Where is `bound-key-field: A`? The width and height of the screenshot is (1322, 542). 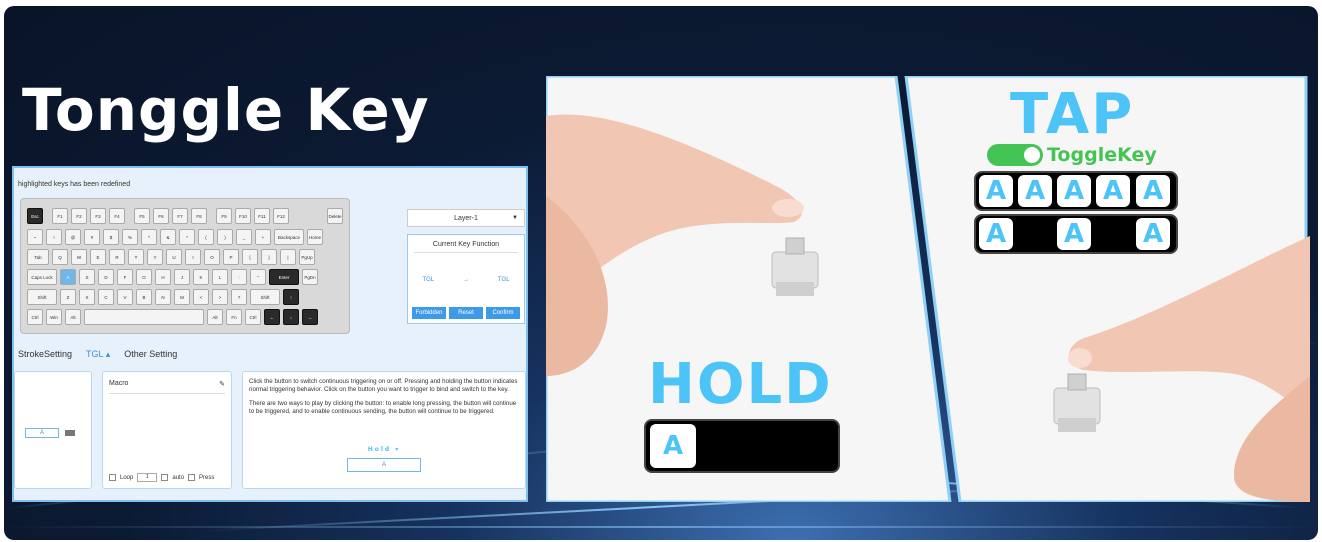
bound-key-field: A is located at coordinates (384, 465).